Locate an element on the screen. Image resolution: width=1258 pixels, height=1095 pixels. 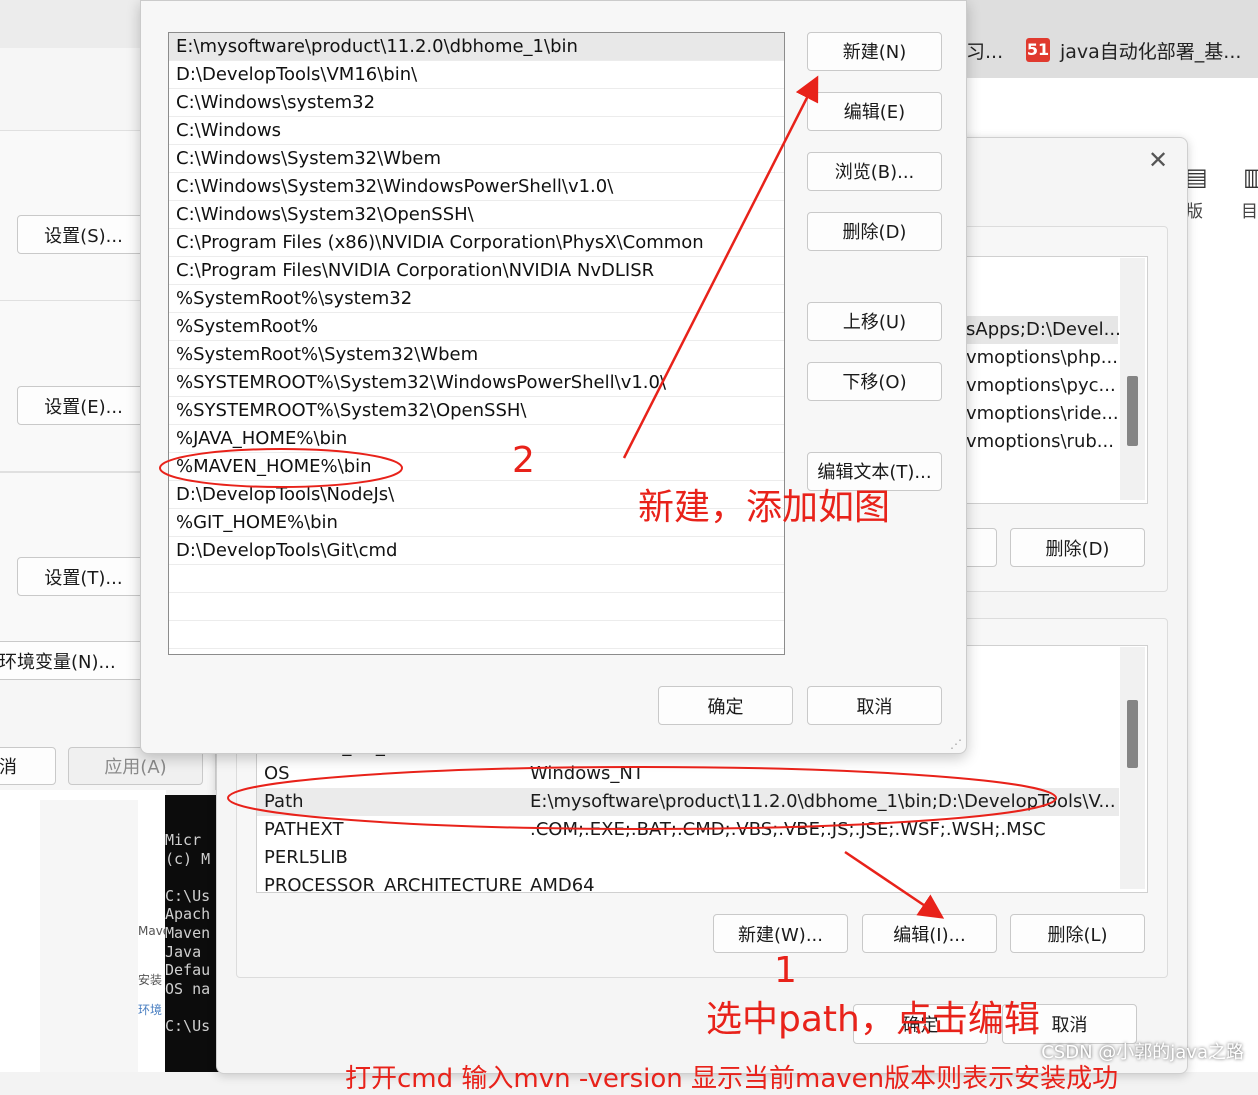
path-row-highlight-ellipse is located at coordinates (642, 798).